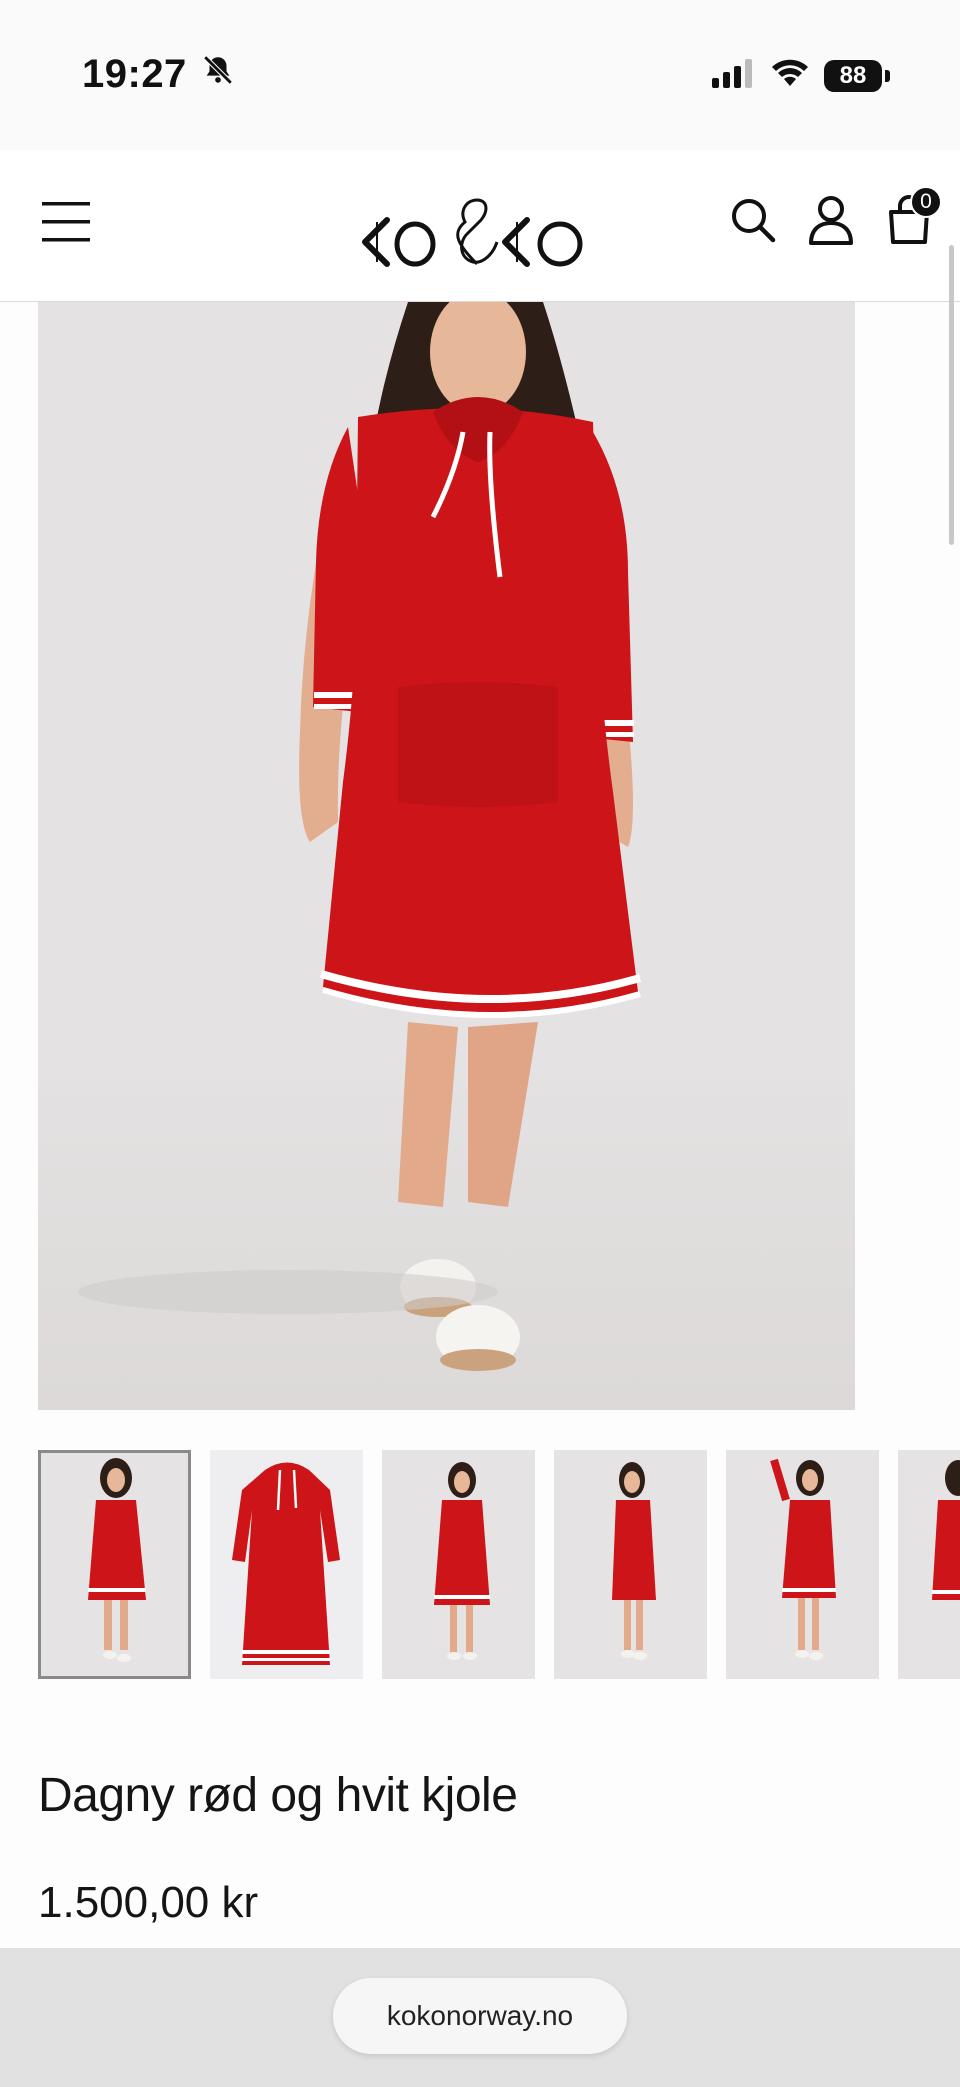  I want to click on status-time: 19:27, so click(134, 74).